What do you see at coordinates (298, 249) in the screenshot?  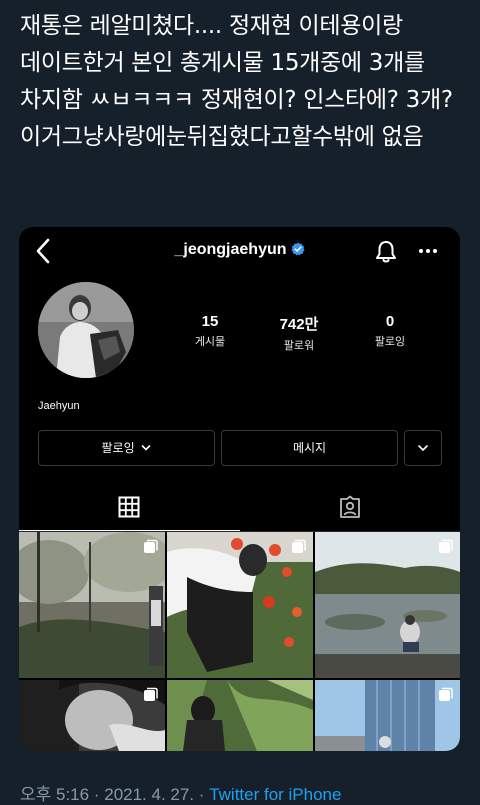 I see `verified-badge-icon` at bounding box center [298, 249].